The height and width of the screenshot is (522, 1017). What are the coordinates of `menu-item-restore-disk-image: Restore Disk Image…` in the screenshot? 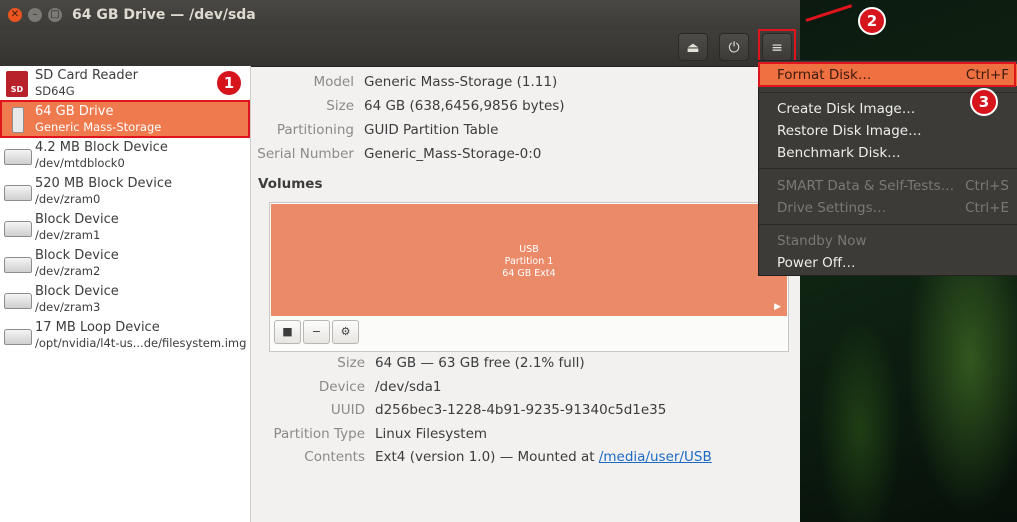 It's located at (888, 131).